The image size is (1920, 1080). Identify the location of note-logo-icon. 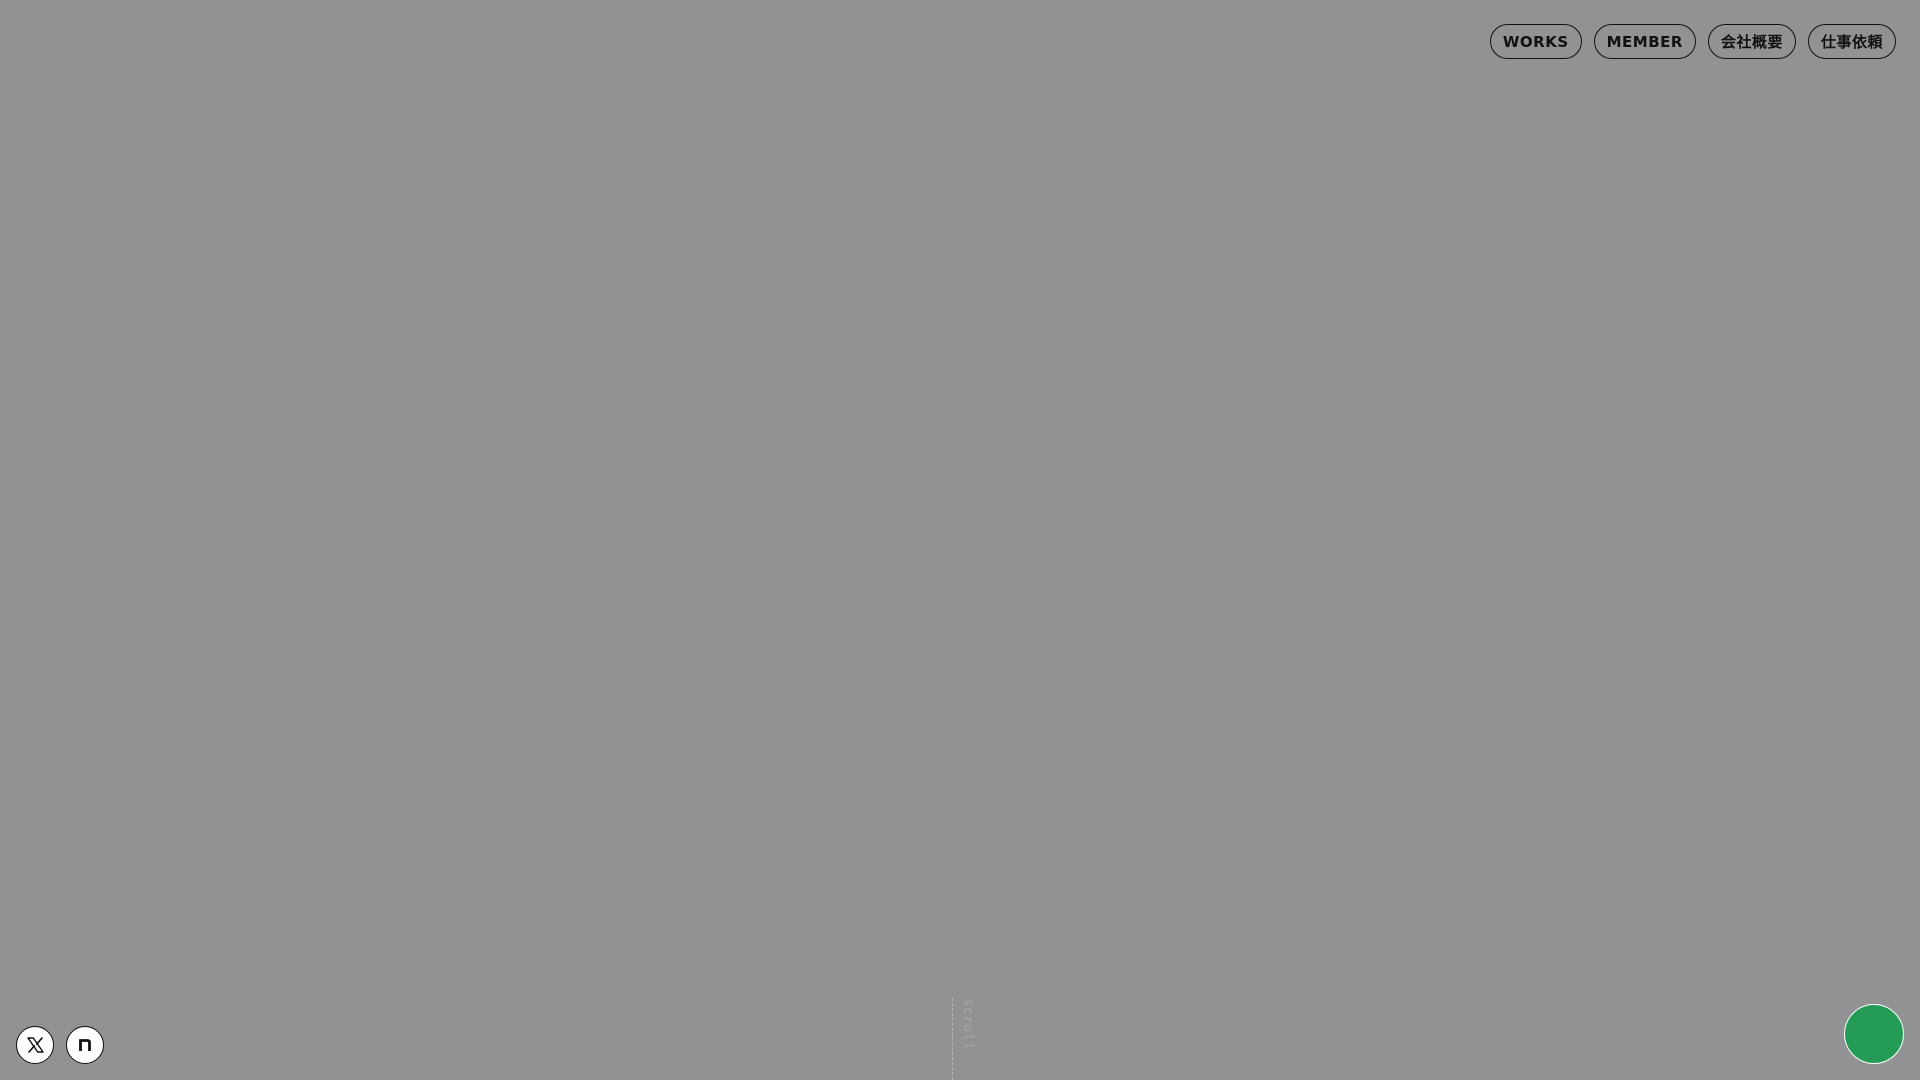
(85, 1045).